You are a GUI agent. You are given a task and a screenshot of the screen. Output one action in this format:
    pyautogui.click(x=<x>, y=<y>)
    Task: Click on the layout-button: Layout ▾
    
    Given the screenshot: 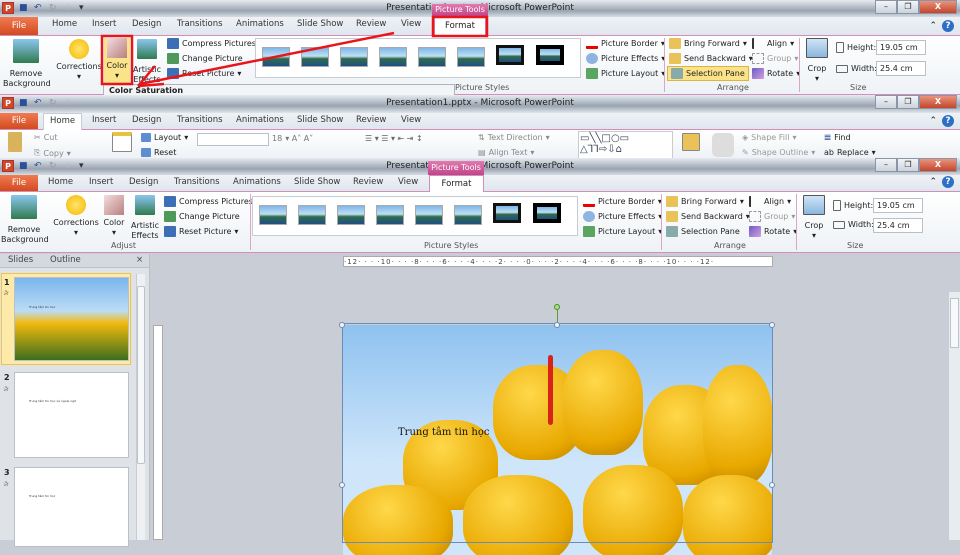 What is the action you would take?
    pyautogui.click(x=164, y=137)
    